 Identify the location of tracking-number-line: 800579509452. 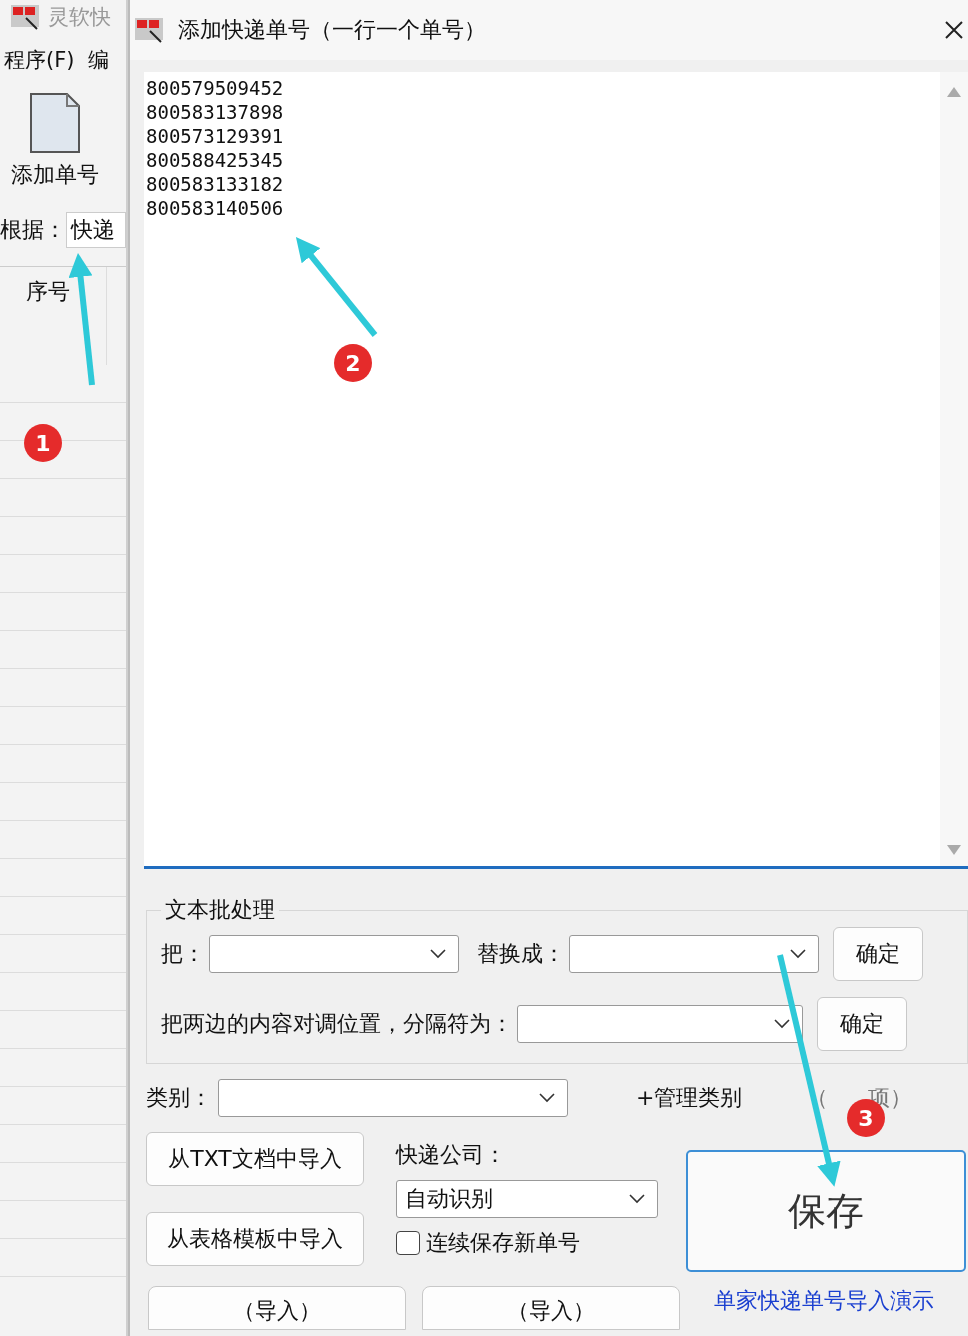
(215, 88).